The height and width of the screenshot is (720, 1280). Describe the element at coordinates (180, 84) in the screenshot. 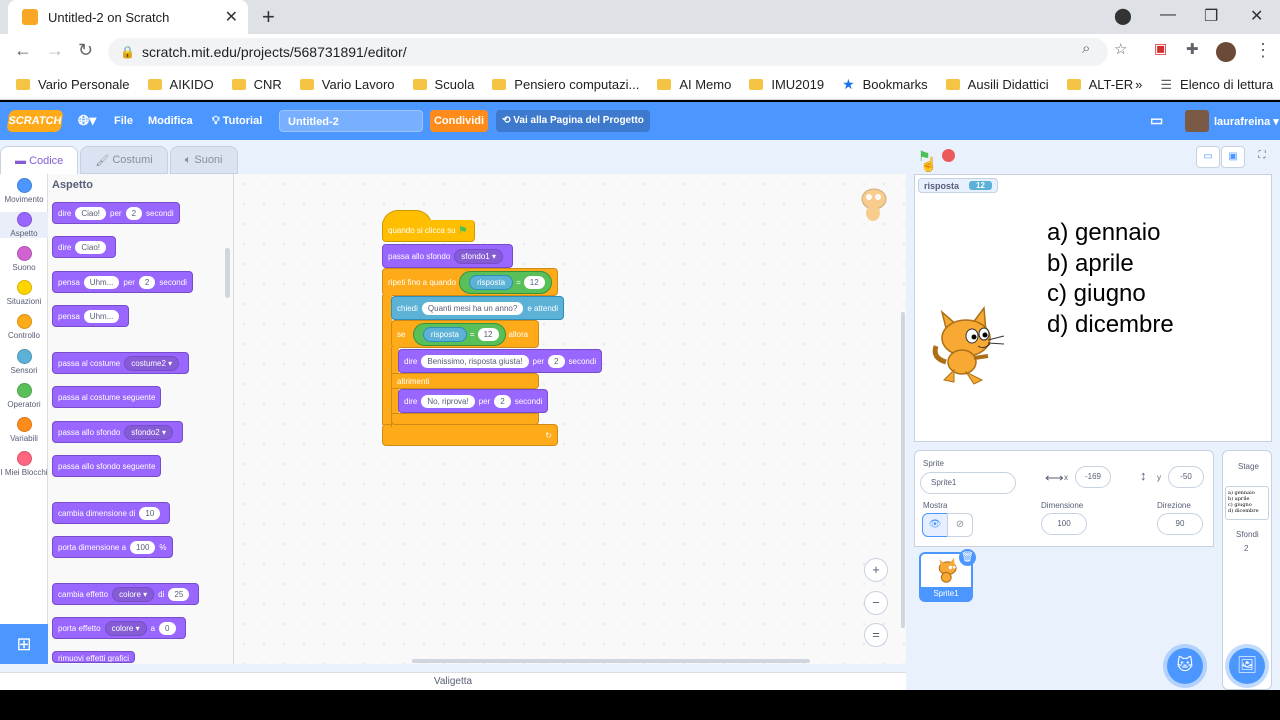

I see `bookmark-folder: AIKIDO` at that location.